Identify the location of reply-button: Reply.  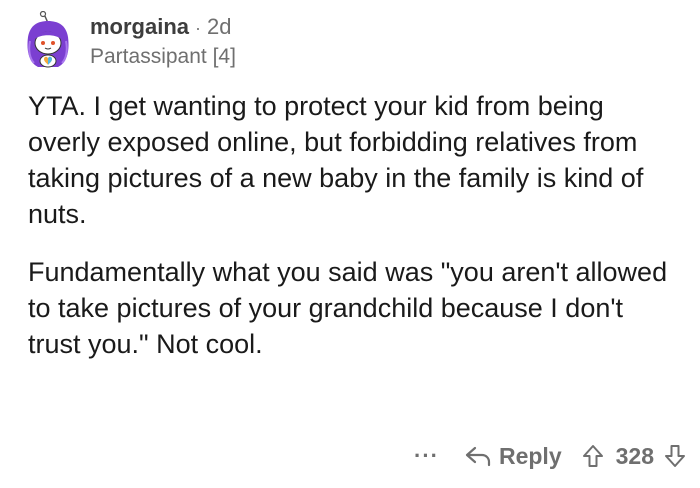
(513, 456).